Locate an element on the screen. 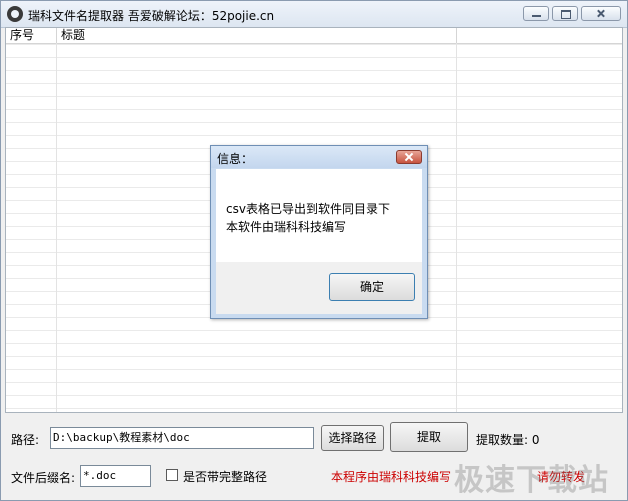  dialog-title-bar: 信息： is located at coordinates (319, 157).